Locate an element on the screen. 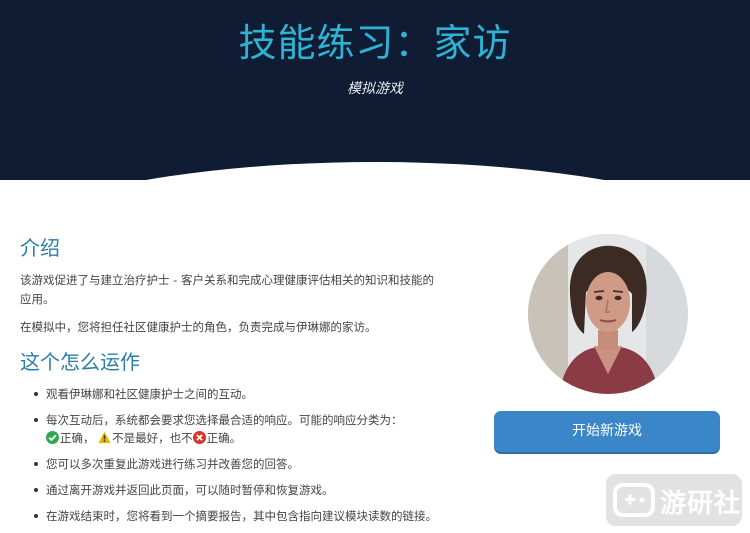  list-item: 在游戏结束时，您将看到一个摘要报告，其中包含指向建议模块读数的链接。 is located at coordinates (237, 516).